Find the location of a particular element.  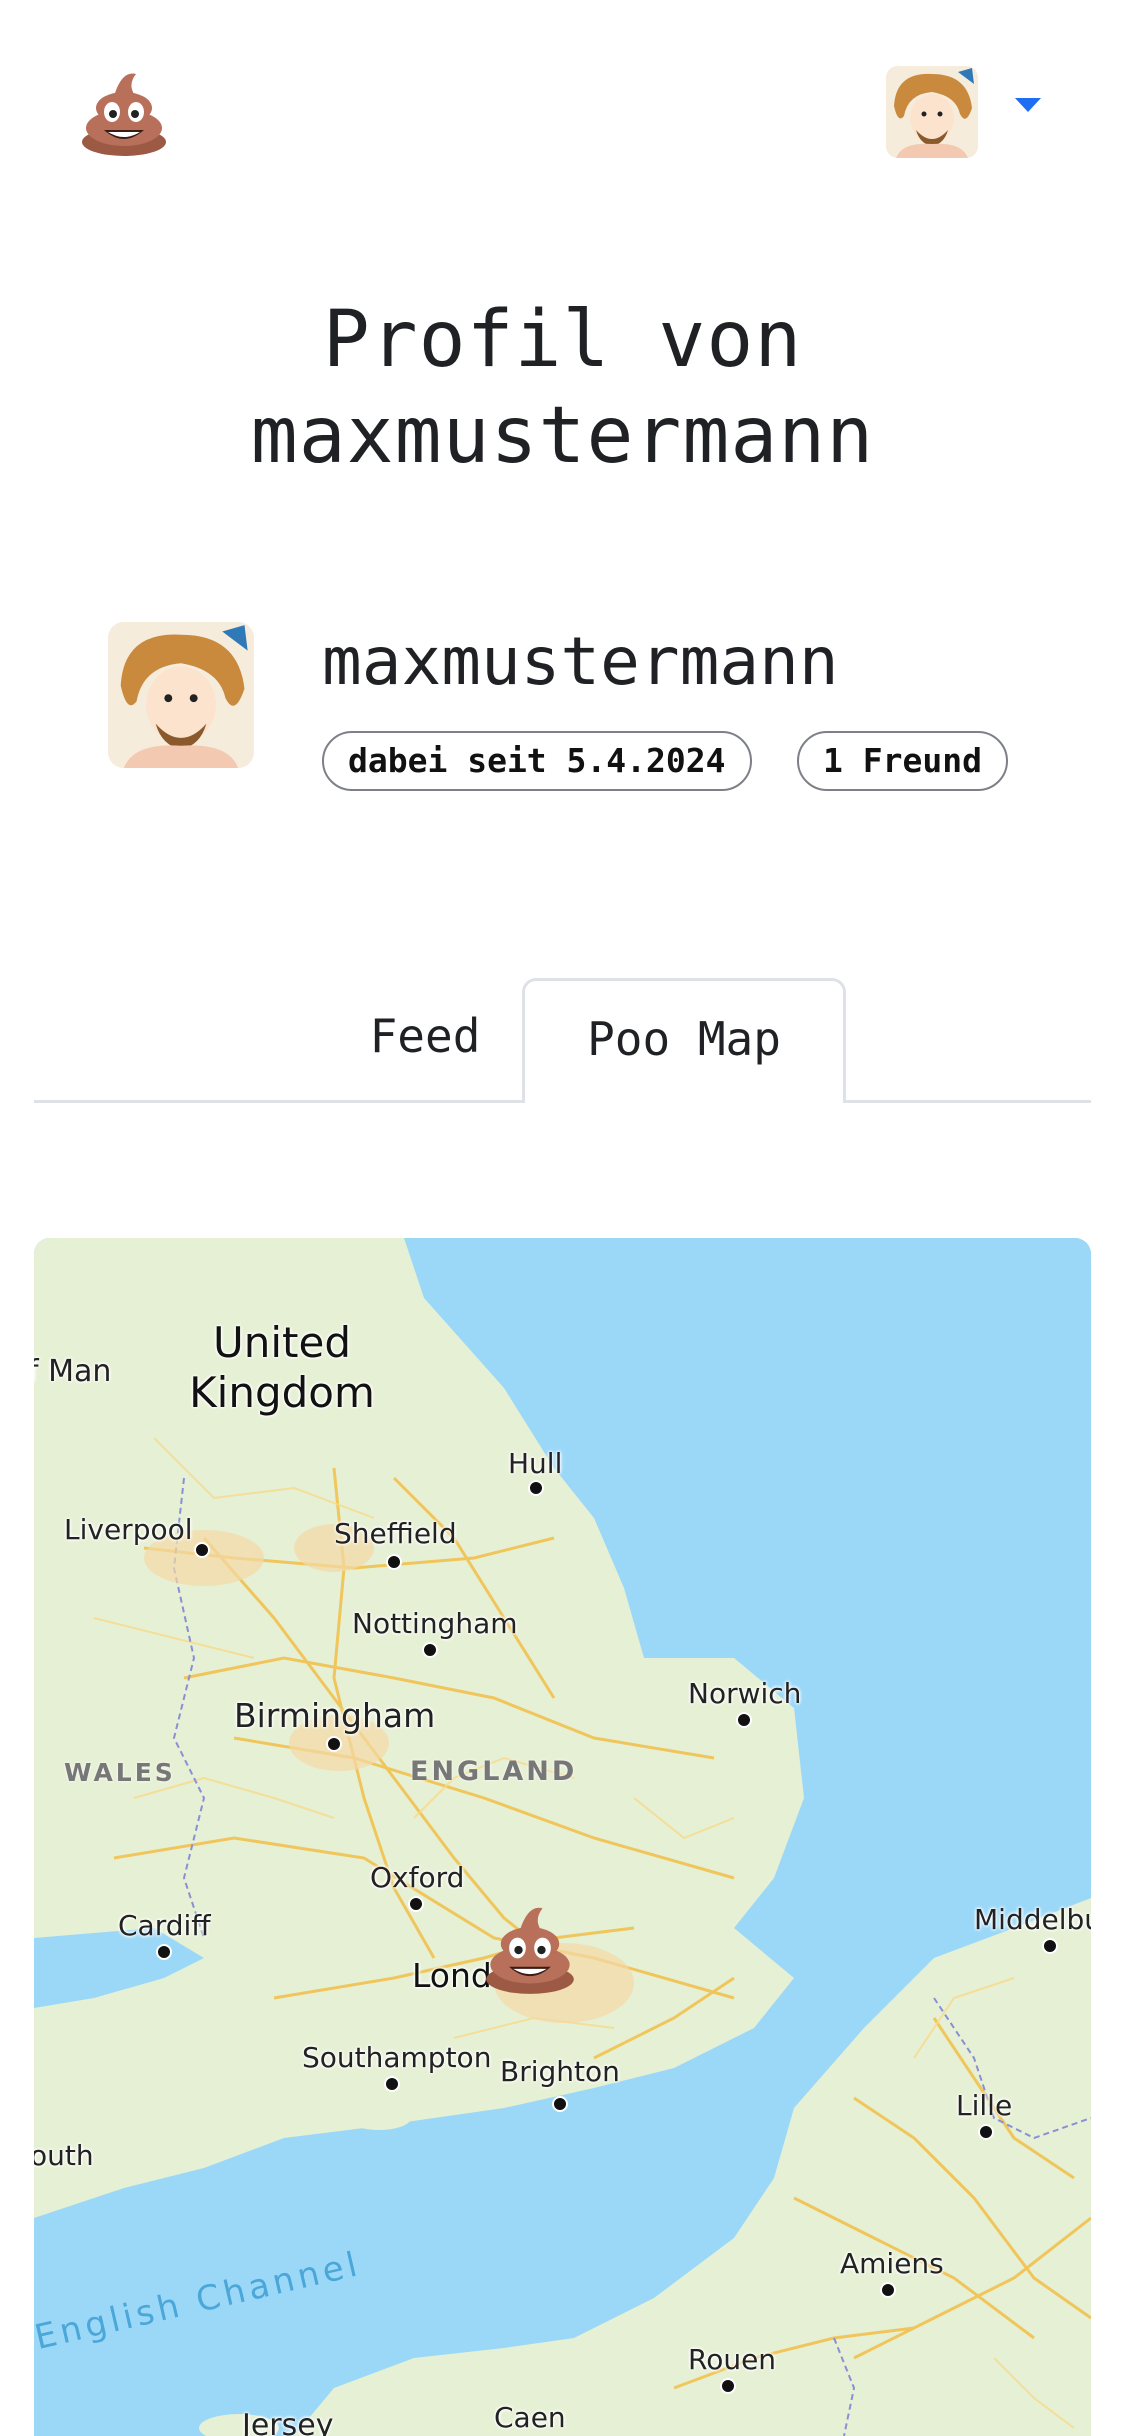

map-label-amiens: Amiens is located at coordinates (892, 2263).